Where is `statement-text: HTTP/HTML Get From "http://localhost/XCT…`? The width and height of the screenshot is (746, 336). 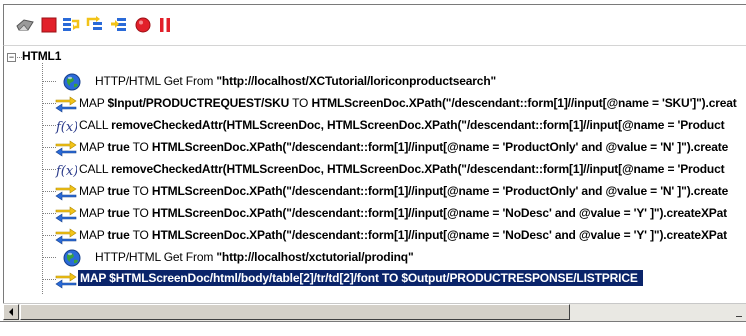
statement-text: HTTP/HTML Get From "http://localhost/XCT… is located at coordinates (295, 81).